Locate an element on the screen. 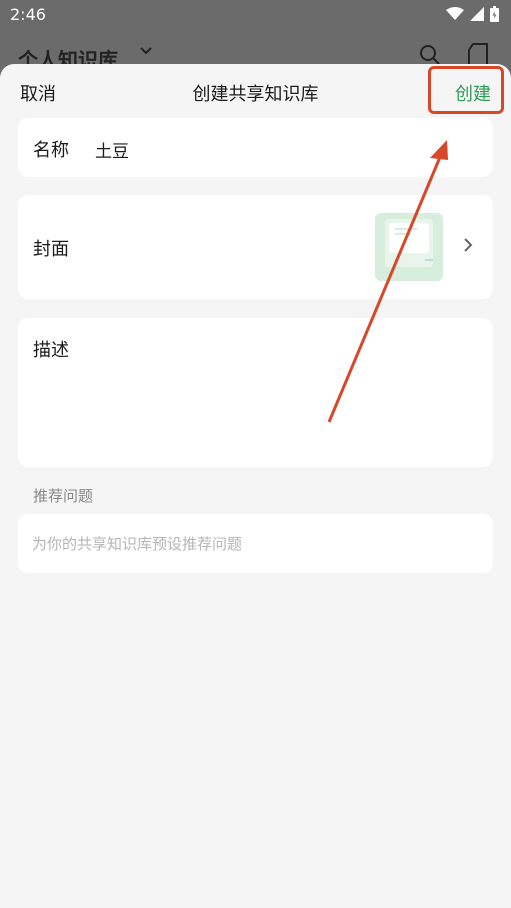 The image size is (511, 908). sheet-header: 创建共享知识库 取消 创建 is located at coordinates (255, 91).